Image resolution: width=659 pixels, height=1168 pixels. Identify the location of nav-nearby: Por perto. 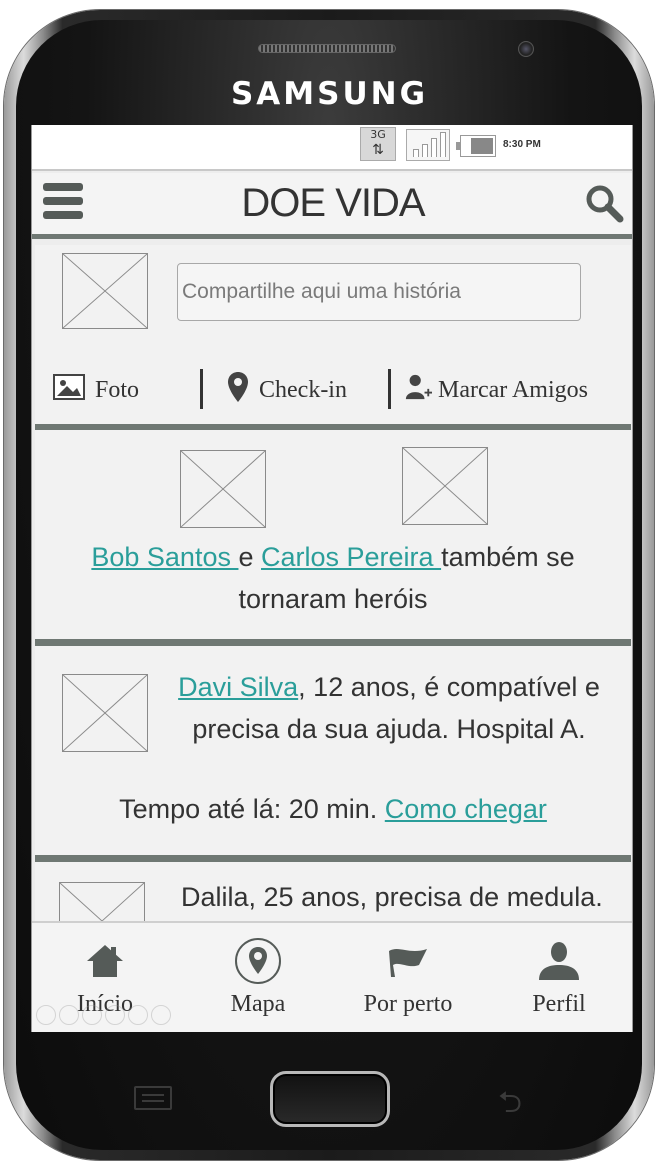
(408, 977).